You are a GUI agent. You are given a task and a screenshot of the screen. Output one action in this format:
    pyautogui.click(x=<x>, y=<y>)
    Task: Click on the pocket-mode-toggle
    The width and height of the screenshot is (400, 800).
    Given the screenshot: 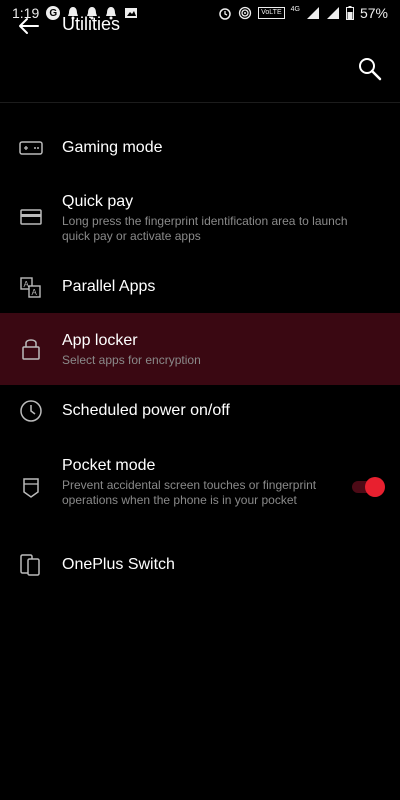 What is the action you would take?
    pyautogui.click(x=368, y=487)
    